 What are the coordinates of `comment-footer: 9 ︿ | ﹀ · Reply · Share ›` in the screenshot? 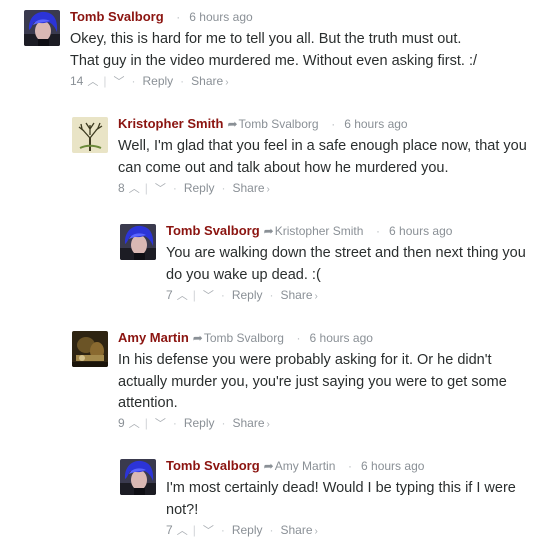 It's located at (194, 424).